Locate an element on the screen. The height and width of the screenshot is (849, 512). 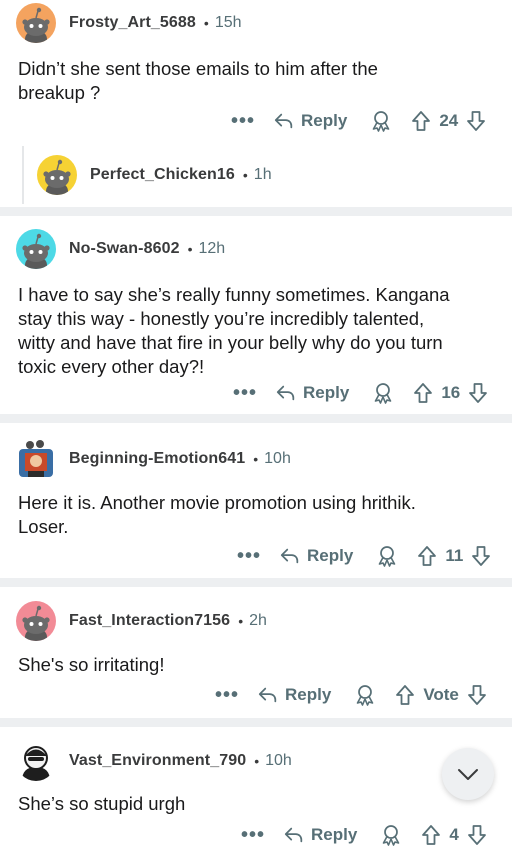
username: Frosty_Art_5688 is located at coordinates (132, 23).